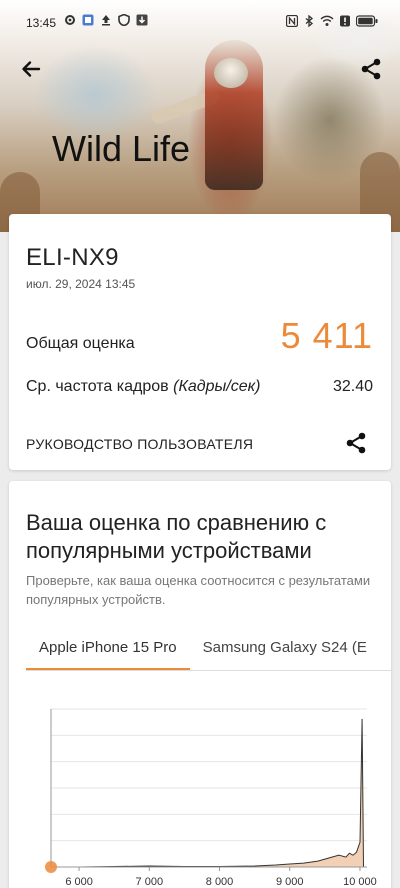 The image size is (400, 888). What do you see at coordinates (309, 21) in the screenshot?
I see `bluetooth-icon` at bounding box center [309, 21].